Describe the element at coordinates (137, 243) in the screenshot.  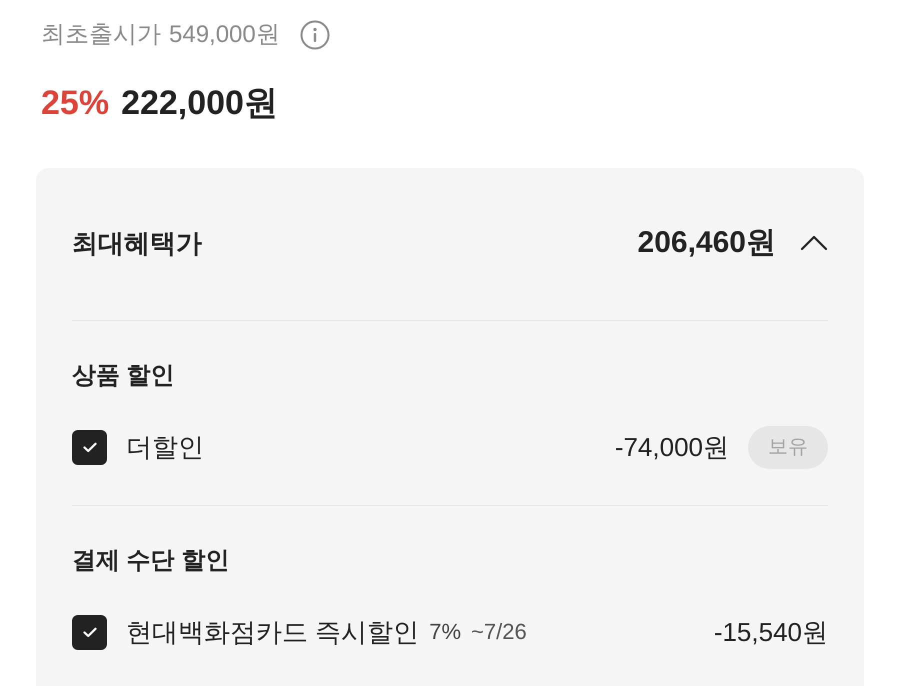
I see `benefit-price-title: 최대혜택가` at that location.